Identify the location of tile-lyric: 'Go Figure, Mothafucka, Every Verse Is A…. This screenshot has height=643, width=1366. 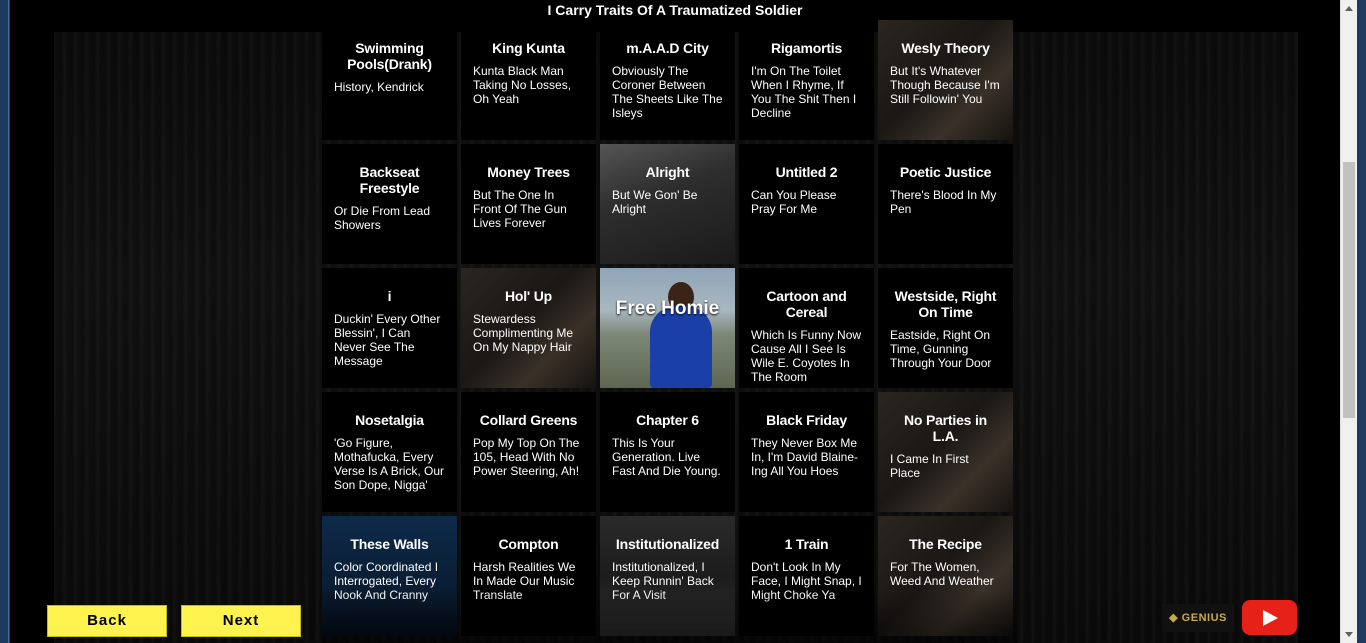
(389, 464).